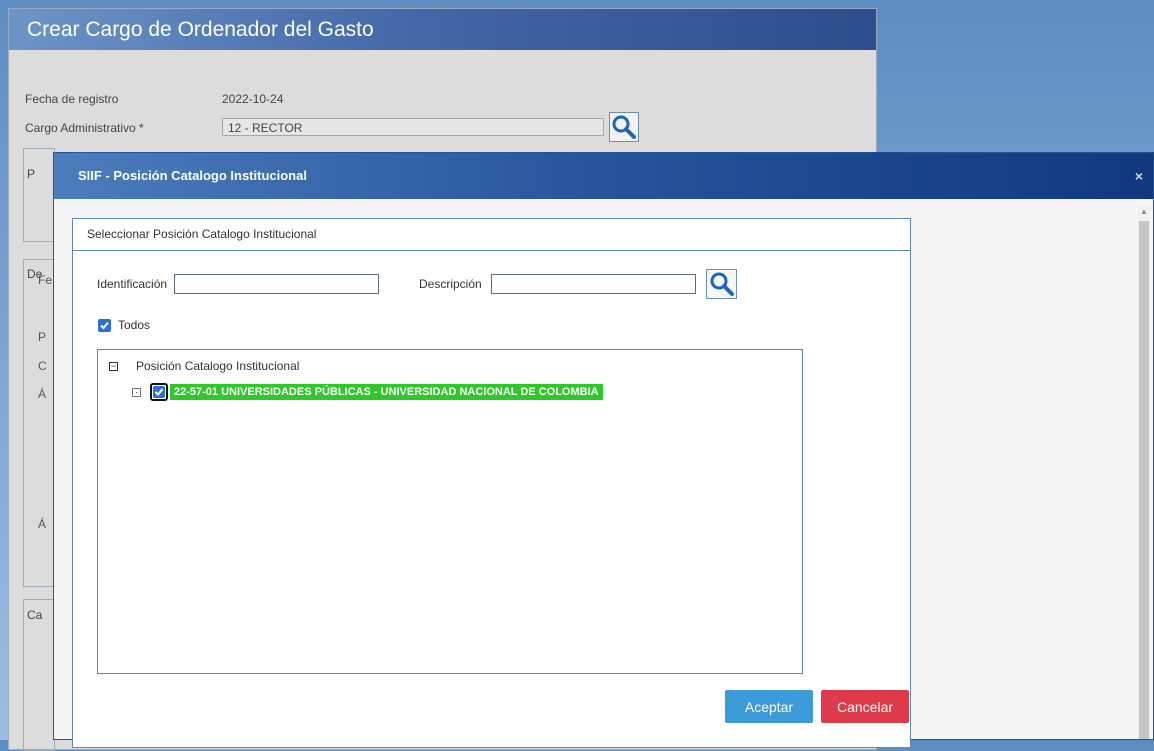 The width and height of the screenshot is (1154, 751). What do you see at coordinates (45, 280) in the screenshot?
I see `field-label-1: Fe` at bounding box center [45, 280].